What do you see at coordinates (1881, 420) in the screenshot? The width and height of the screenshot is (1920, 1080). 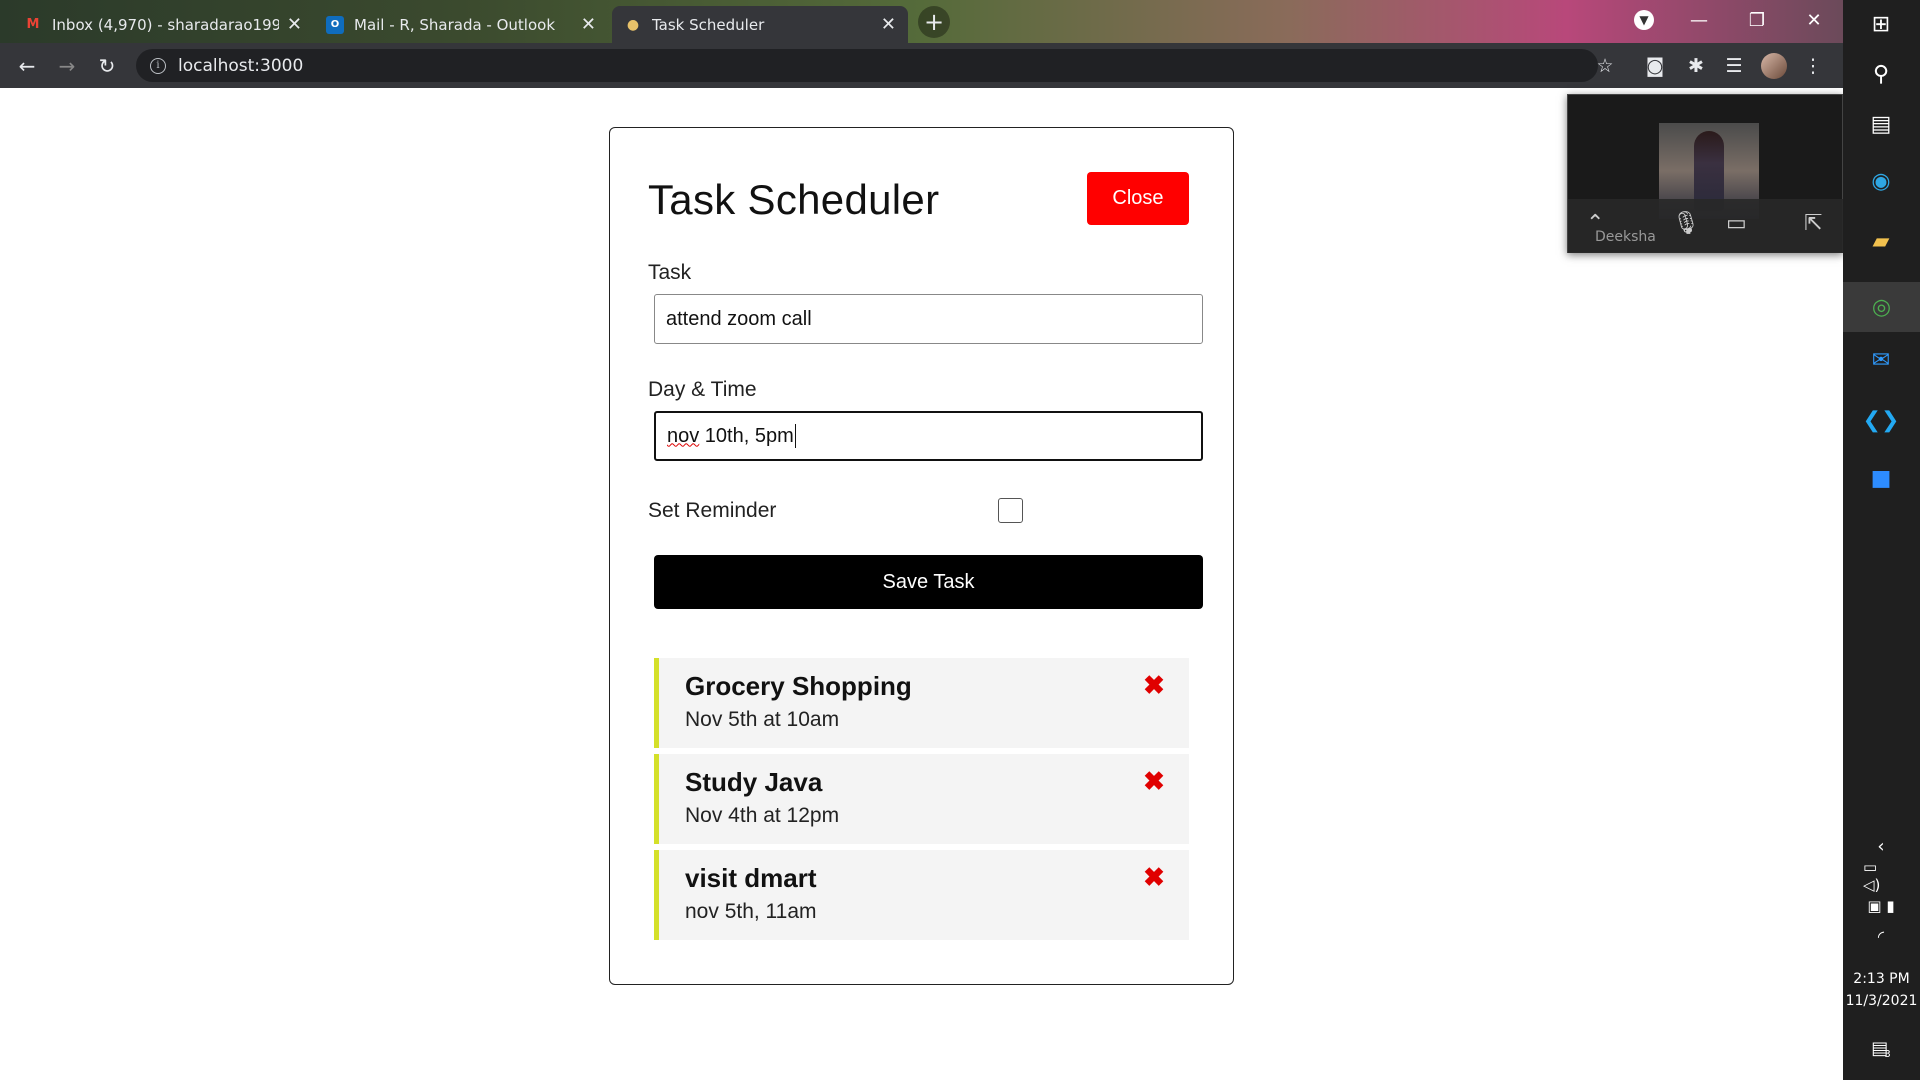 I see `vscode-icon: ❮❯` at bounding box center [1881, 420].